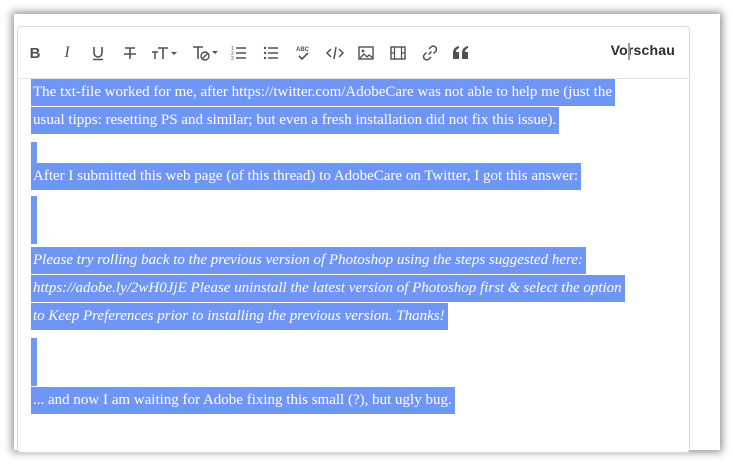 This screenshot has height=465, width=734. I want to click on code-button, so click(335, 53).